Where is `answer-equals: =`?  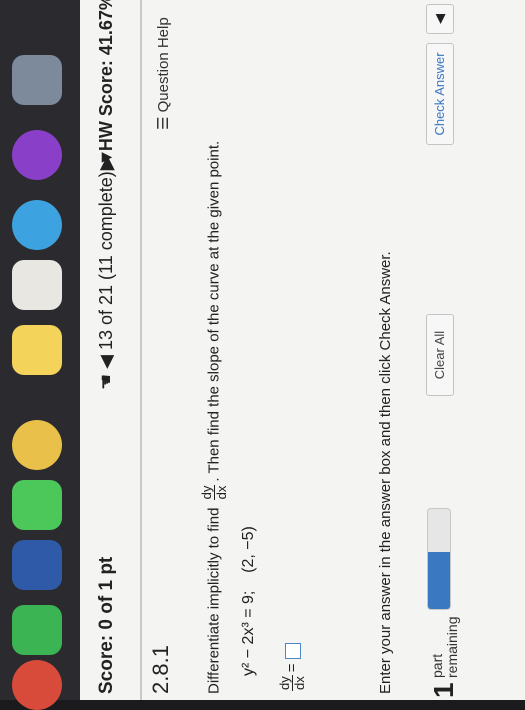
answer-equals: = is located at coordinates (292, 668).